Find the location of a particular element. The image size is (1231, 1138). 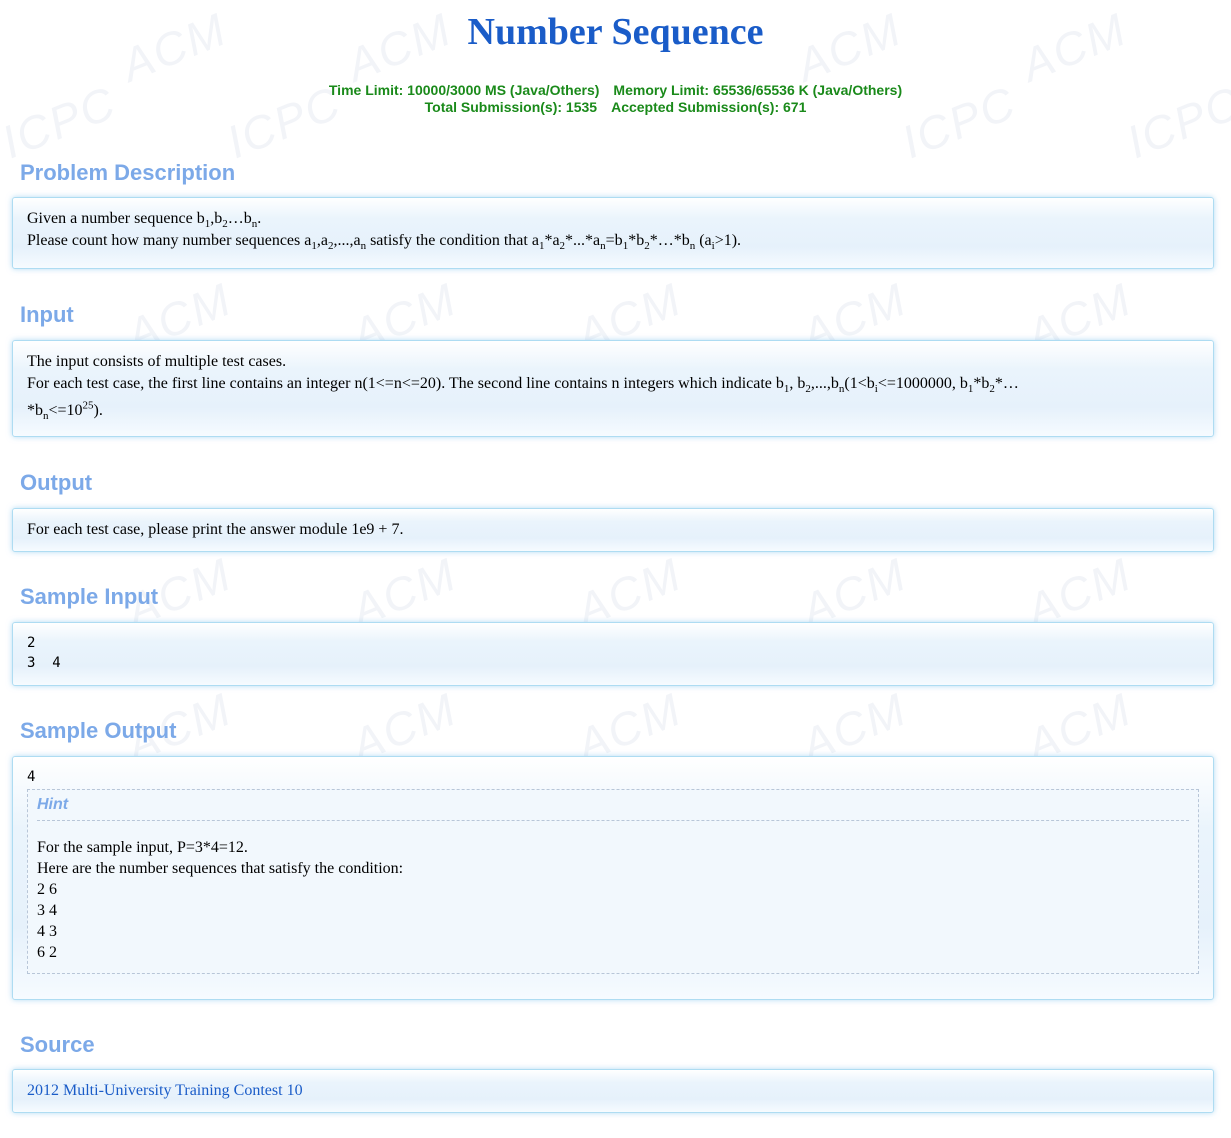

sample-input-text: 2 3 4 is located at coordinates (44, 653).